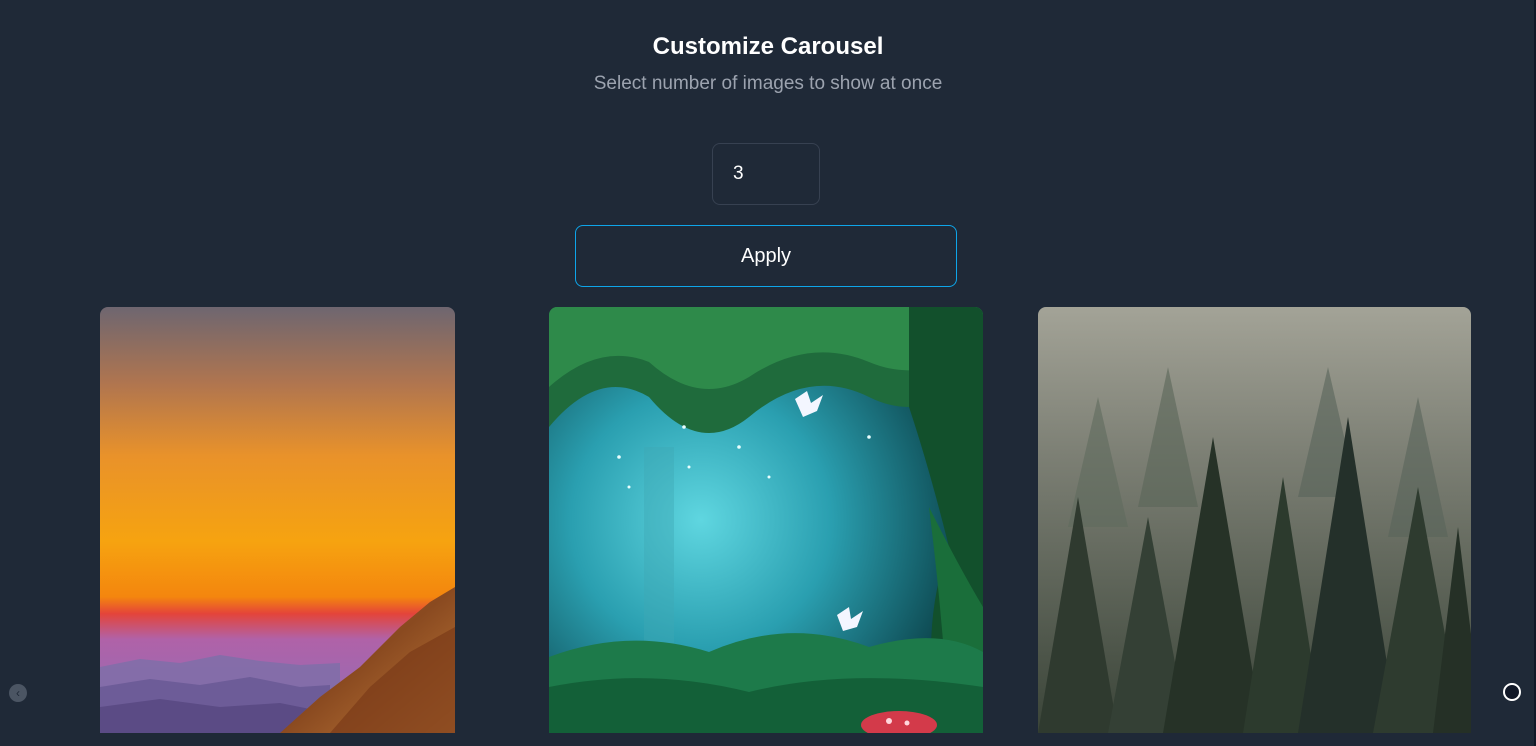  I want to click on carousel-prev-button: ‹, so click(18, 693).